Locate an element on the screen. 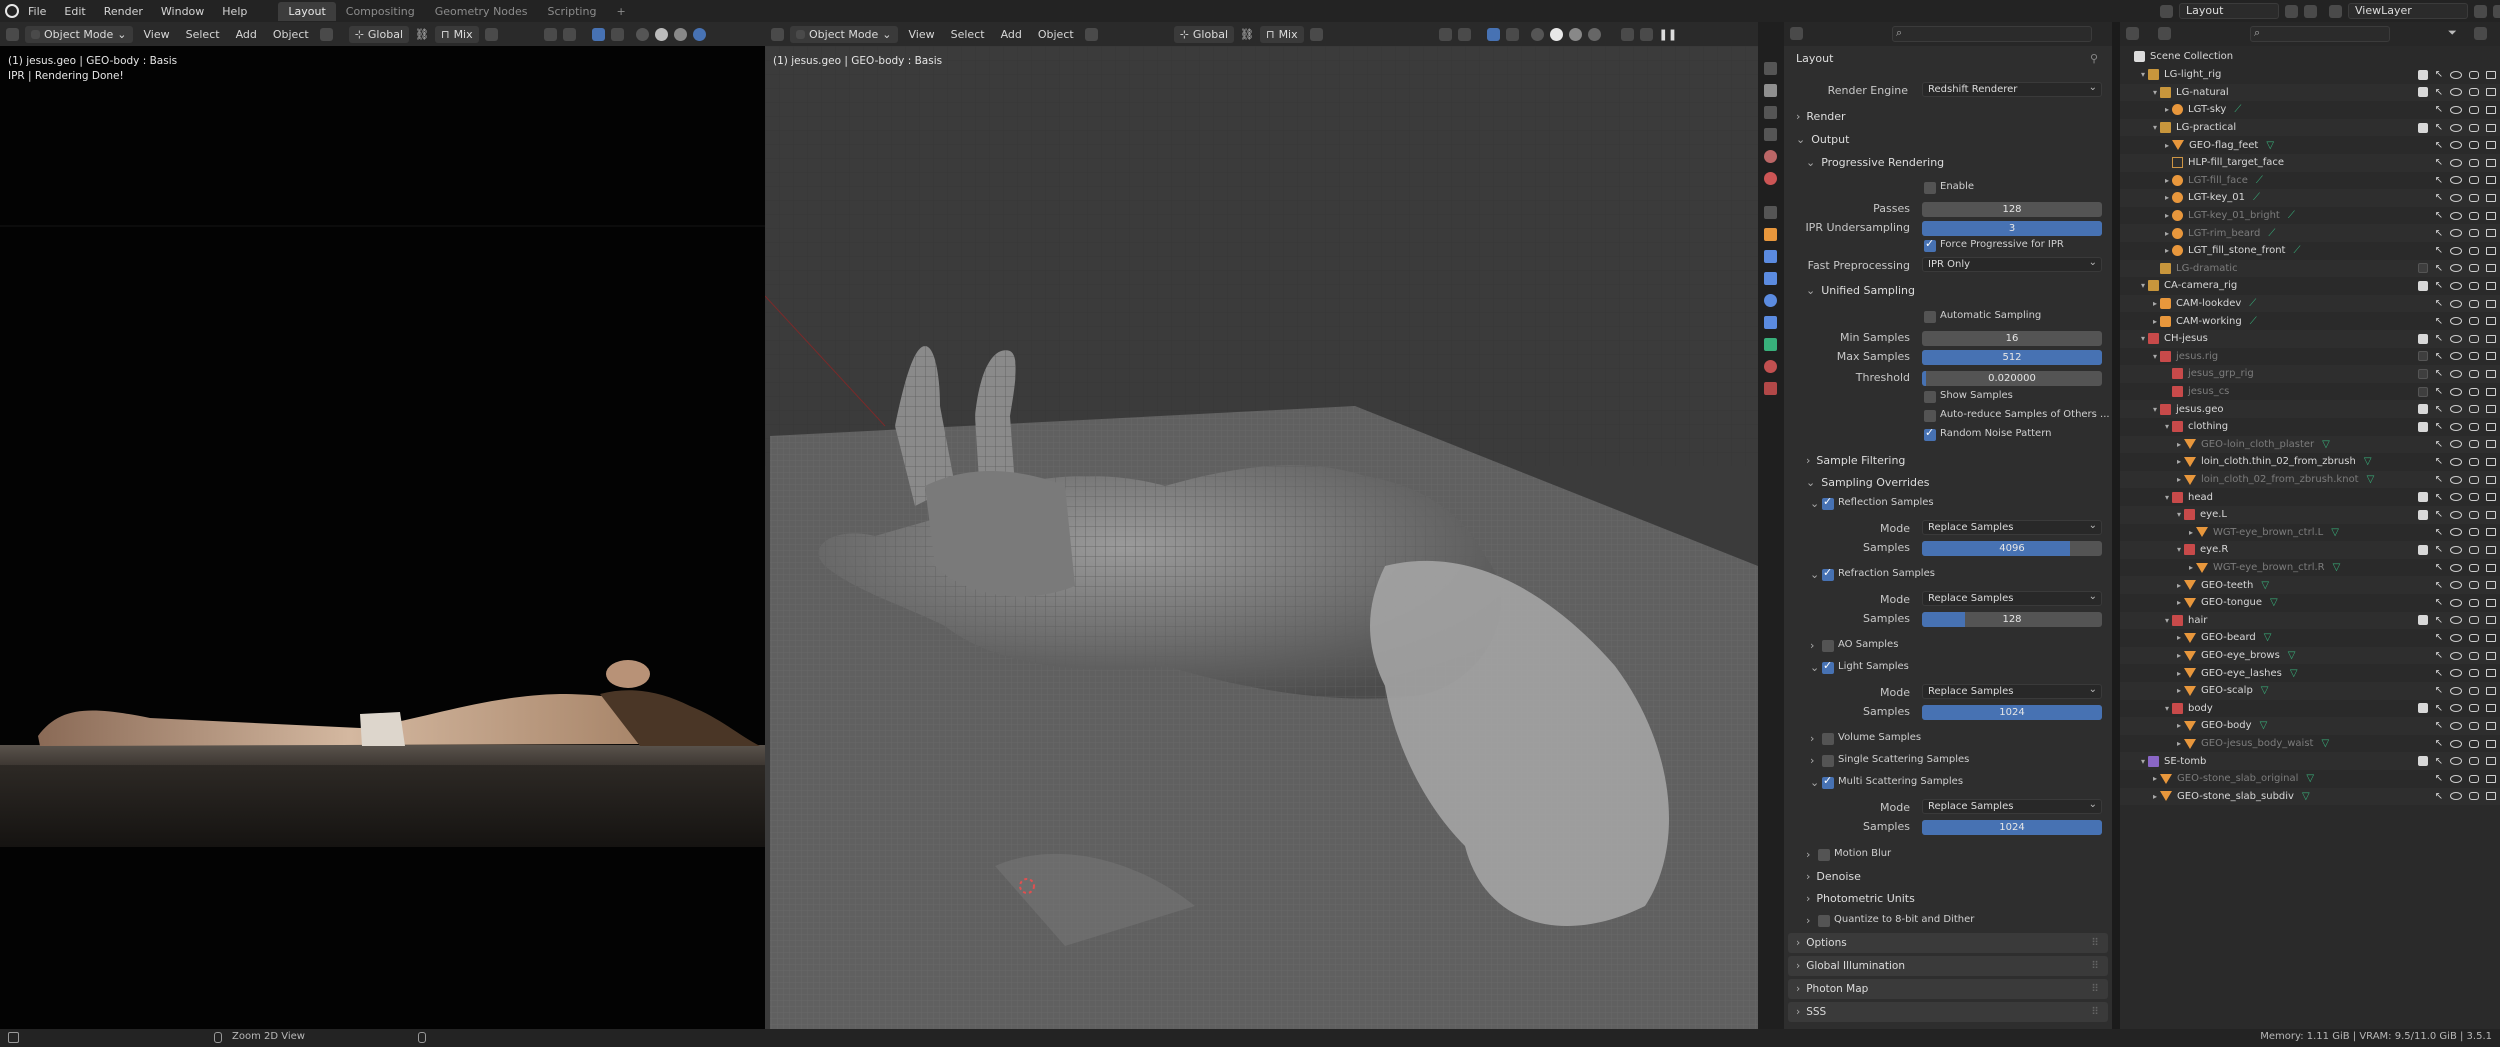 The image size is (2500, 1047). max-samples-slider: 512 is located at coordinates (2012, 357).